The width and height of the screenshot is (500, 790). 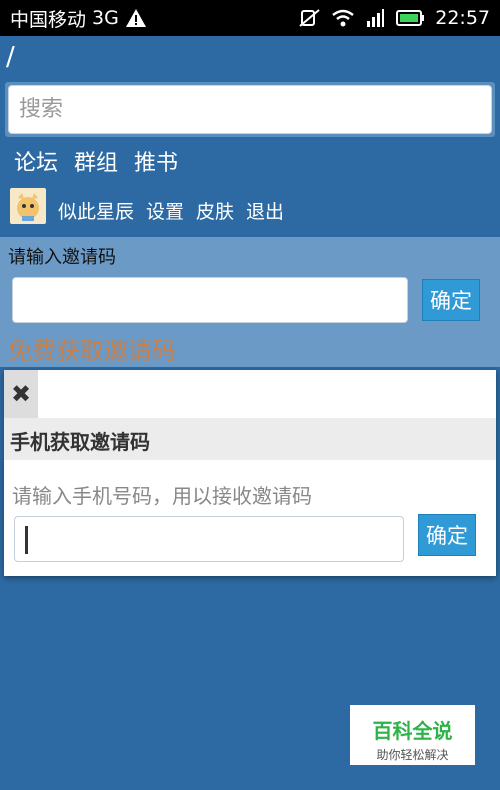 I want to click on dialog-title: 手机获取邀请码, so click(x=250, y=439).